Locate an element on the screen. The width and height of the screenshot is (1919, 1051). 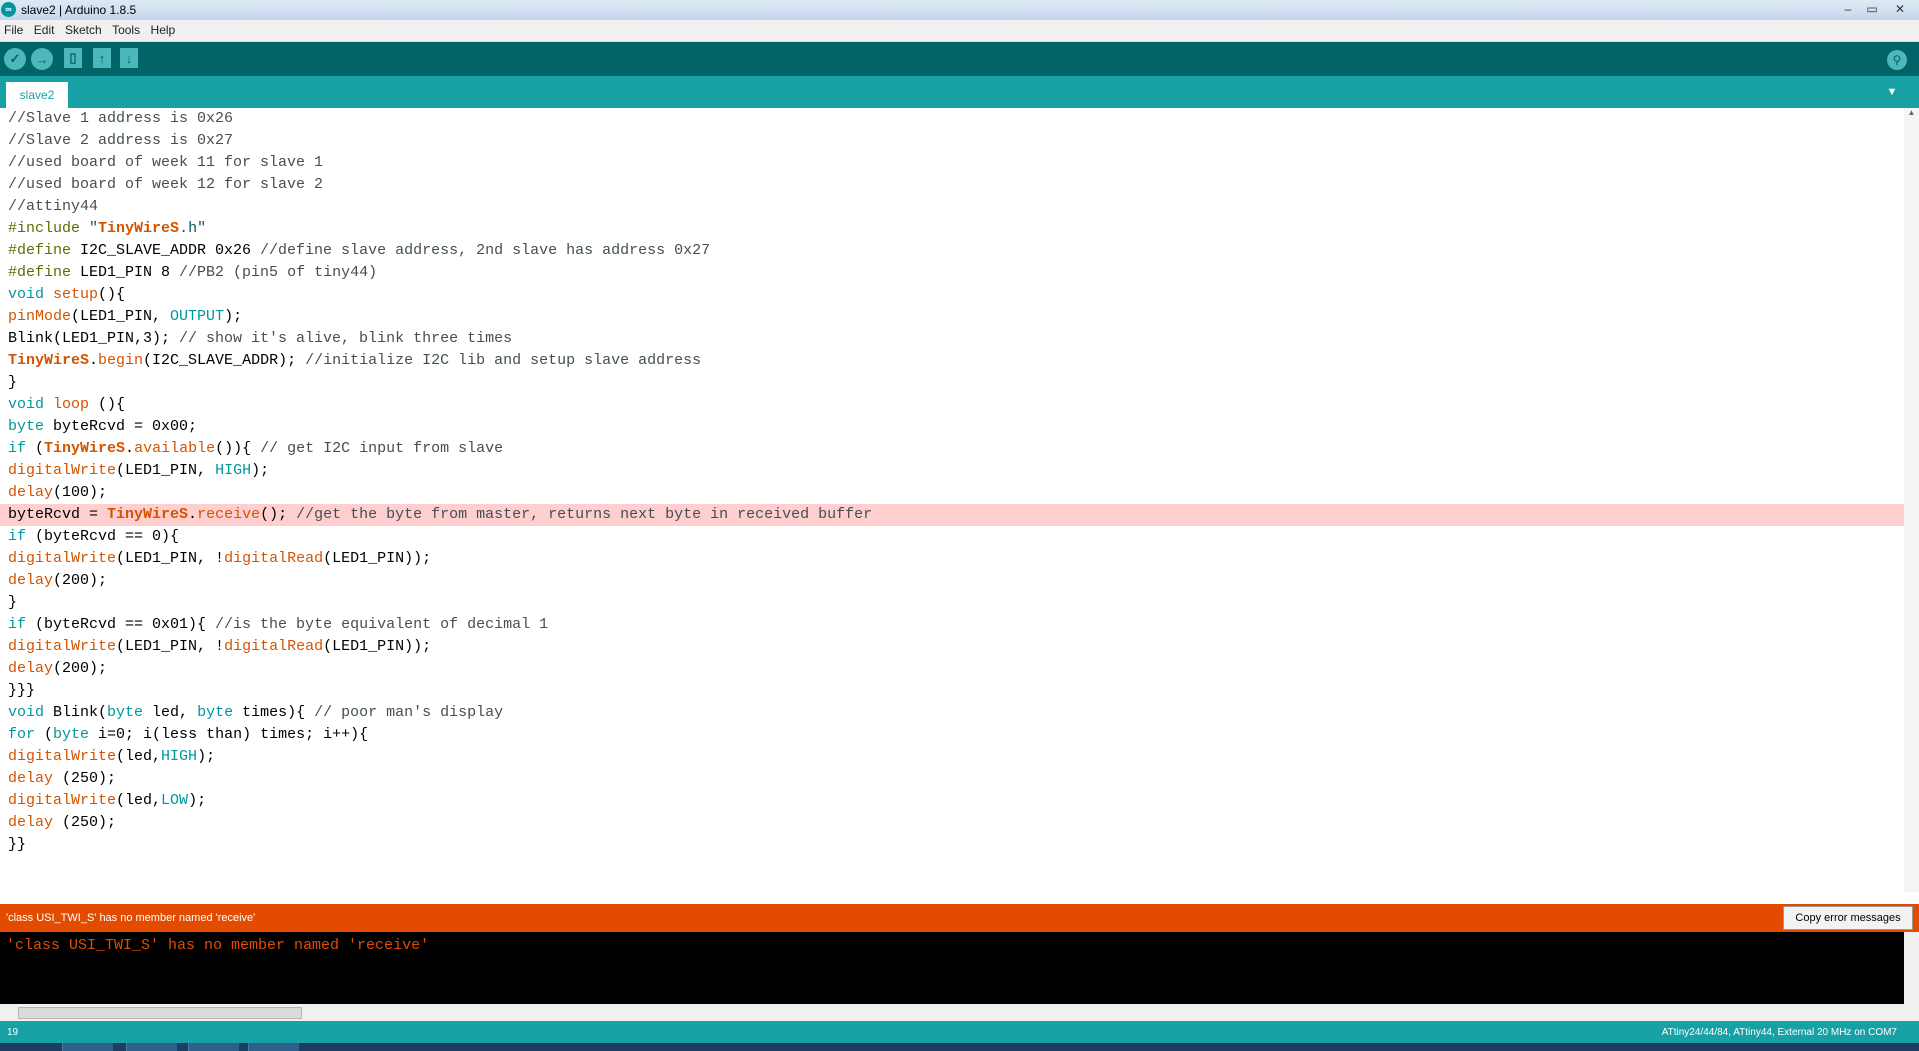
code-line: //Slave 2 address is 0x27 is located at coordinates (952, 141).